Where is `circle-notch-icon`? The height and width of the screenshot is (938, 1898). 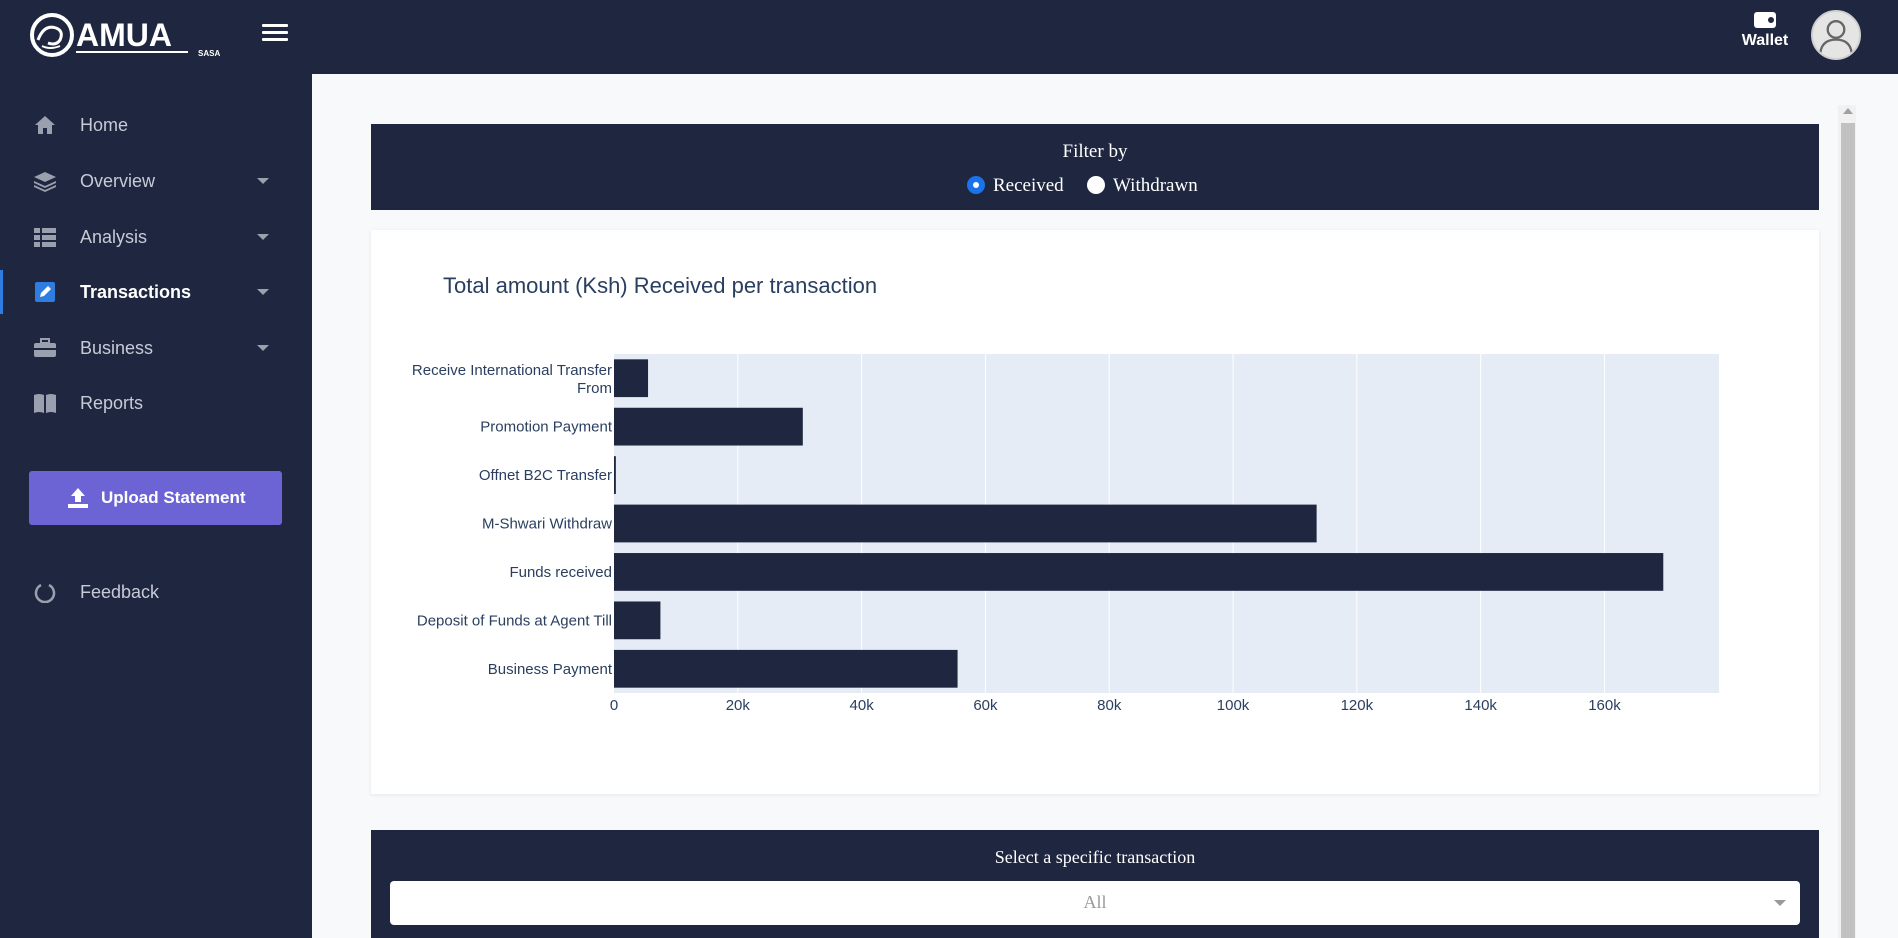 circle-notch-icon is located at coordinates (45, 593).